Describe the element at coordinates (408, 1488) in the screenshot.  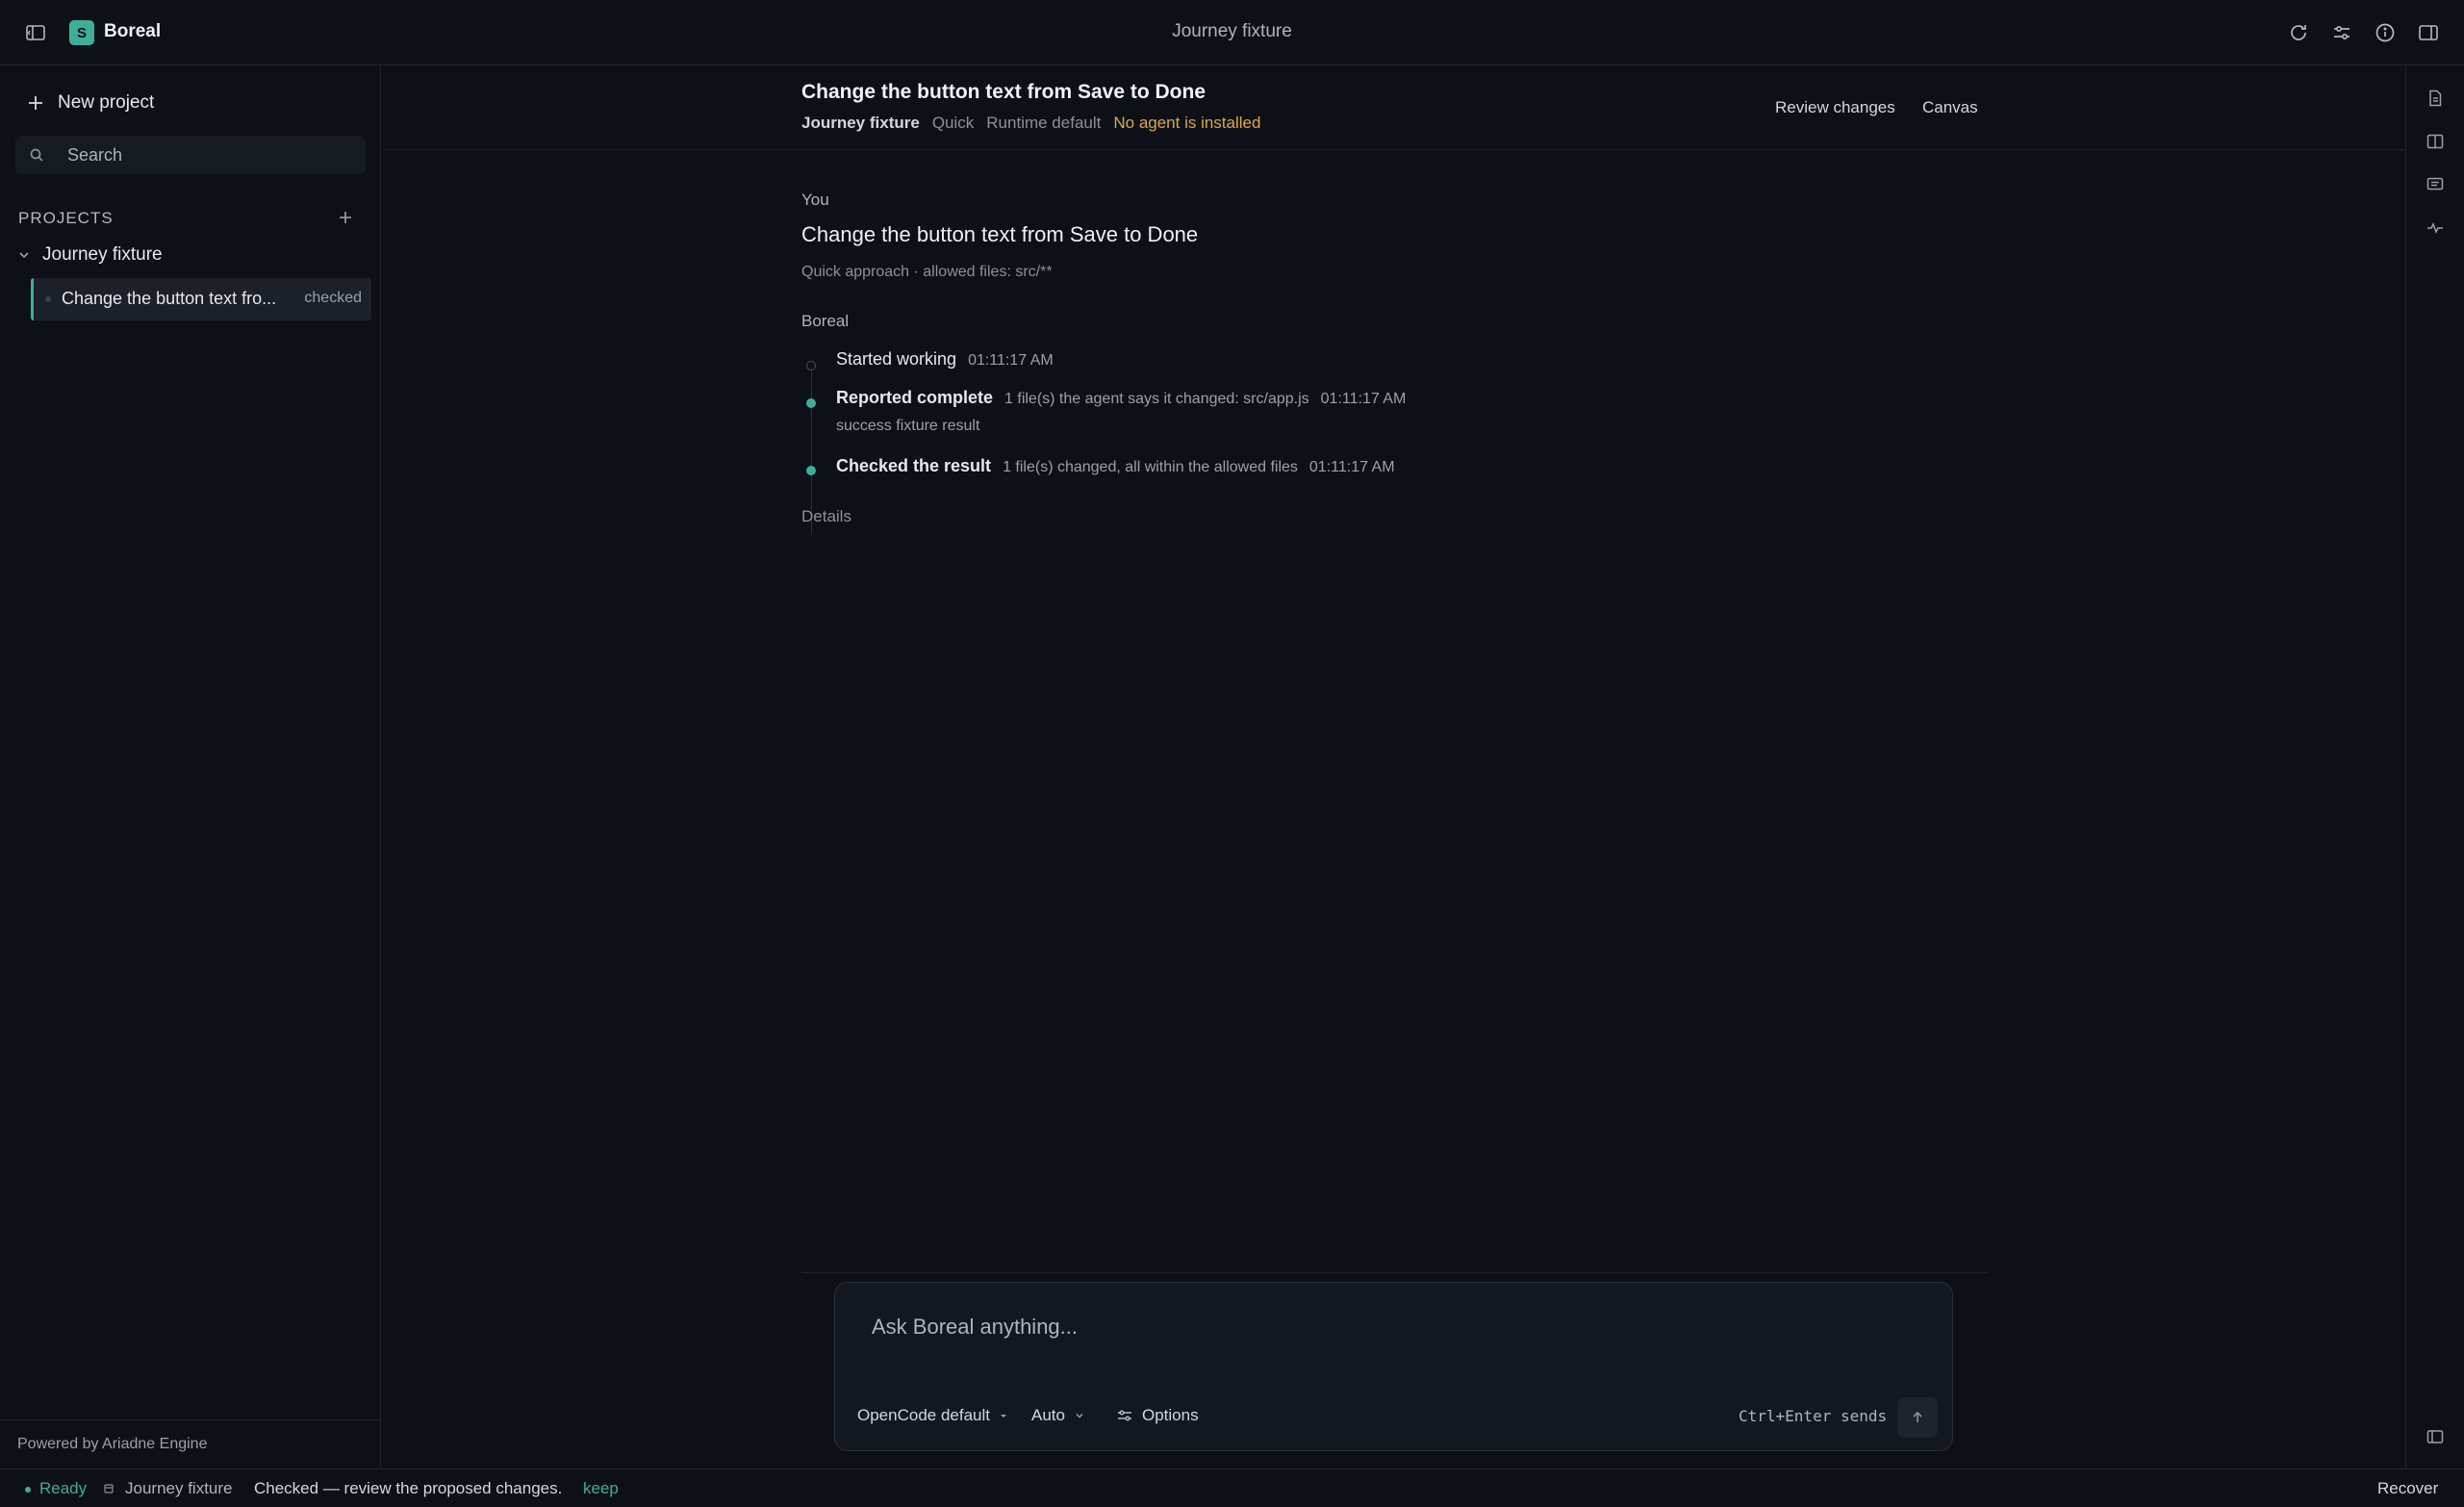
I see `status-message: Checked — review the proposed changes.` at that location.